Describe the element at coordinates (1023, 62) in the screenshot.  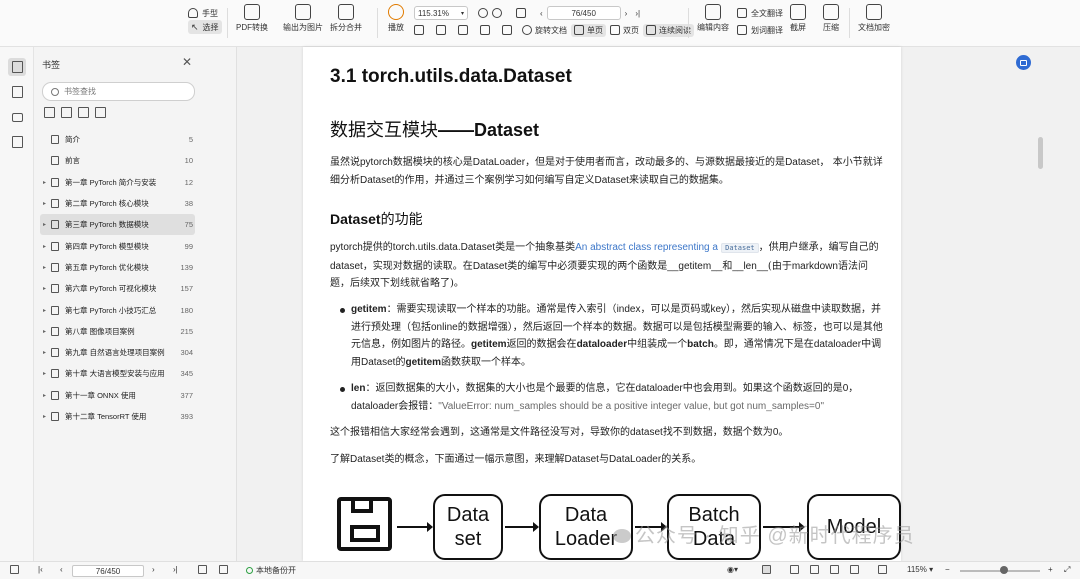
I see `assistant-badge` at that location.